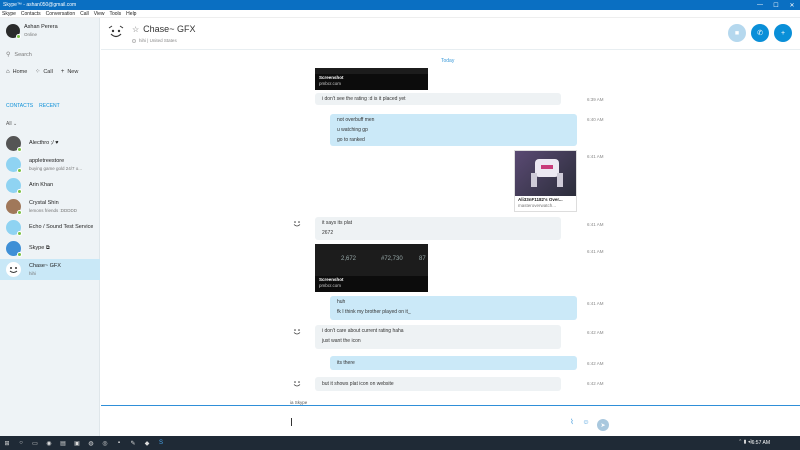 The width and height of the screenshot is (800, 450). Describe the element at coordinates (760, 5) in the screenshot. I see `minimize-button: —` at that location.